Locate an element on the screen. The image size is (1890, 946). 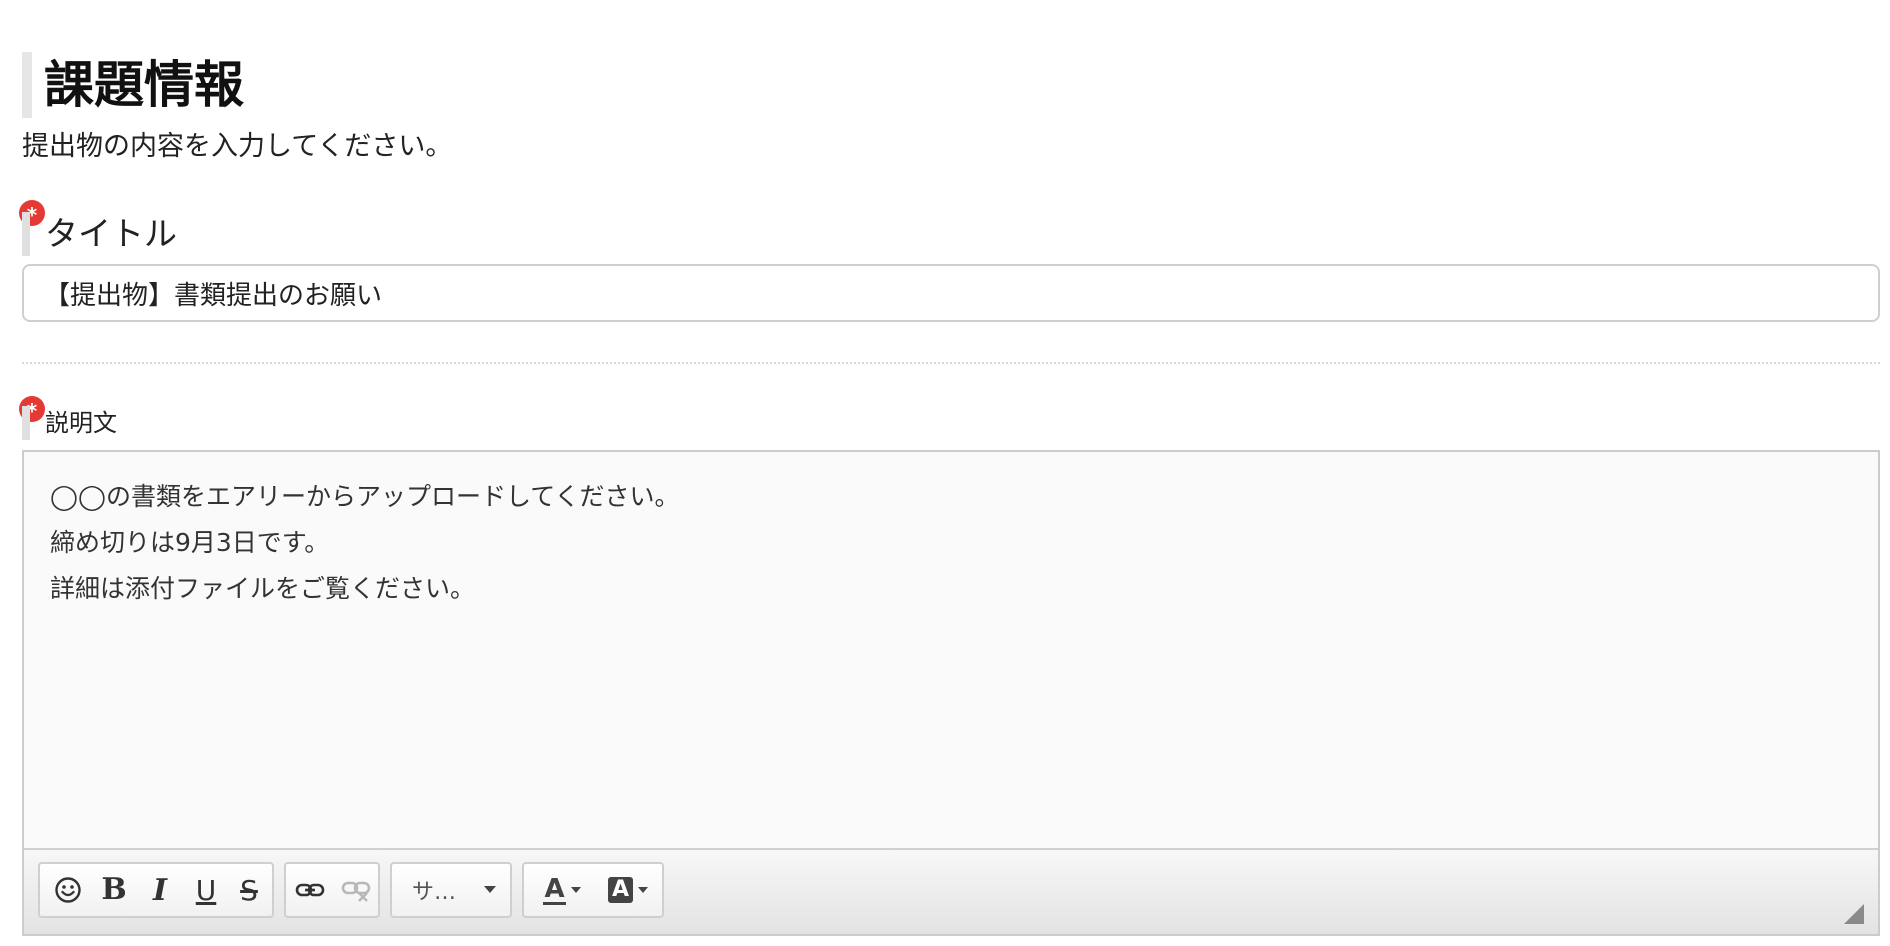
section-divider is located at coordinates (951, 363).